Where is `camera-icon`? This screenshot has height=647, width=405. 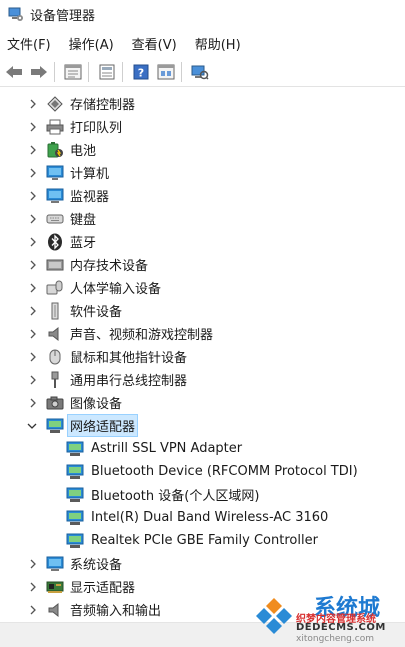 camera-icon is located at coordinates (55, 403).